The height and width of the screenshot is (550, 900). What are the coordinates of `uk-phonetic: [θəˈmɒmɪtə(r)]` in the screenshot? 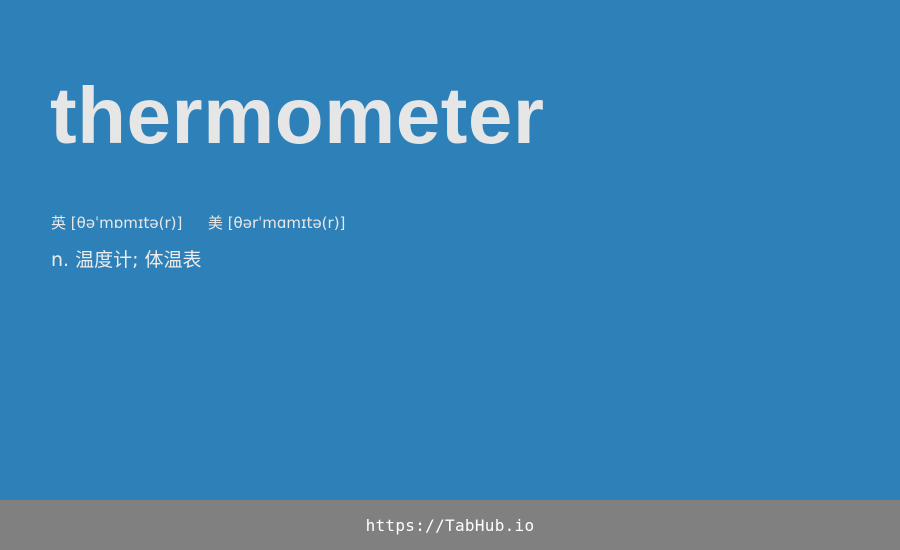 It's located at (126, 223).